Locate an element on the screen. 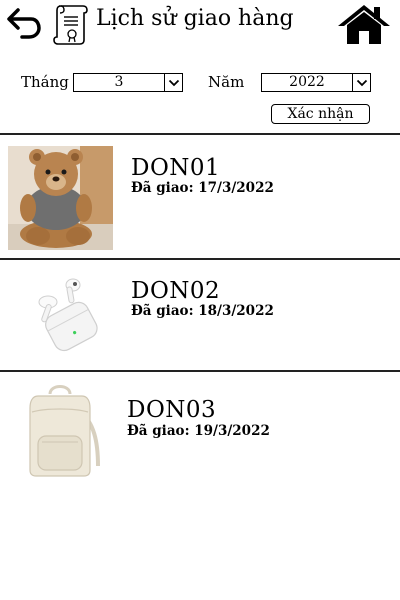 The width and height of the screenshot is (400, 600). backpack-image is located at coordinates (62, 431).